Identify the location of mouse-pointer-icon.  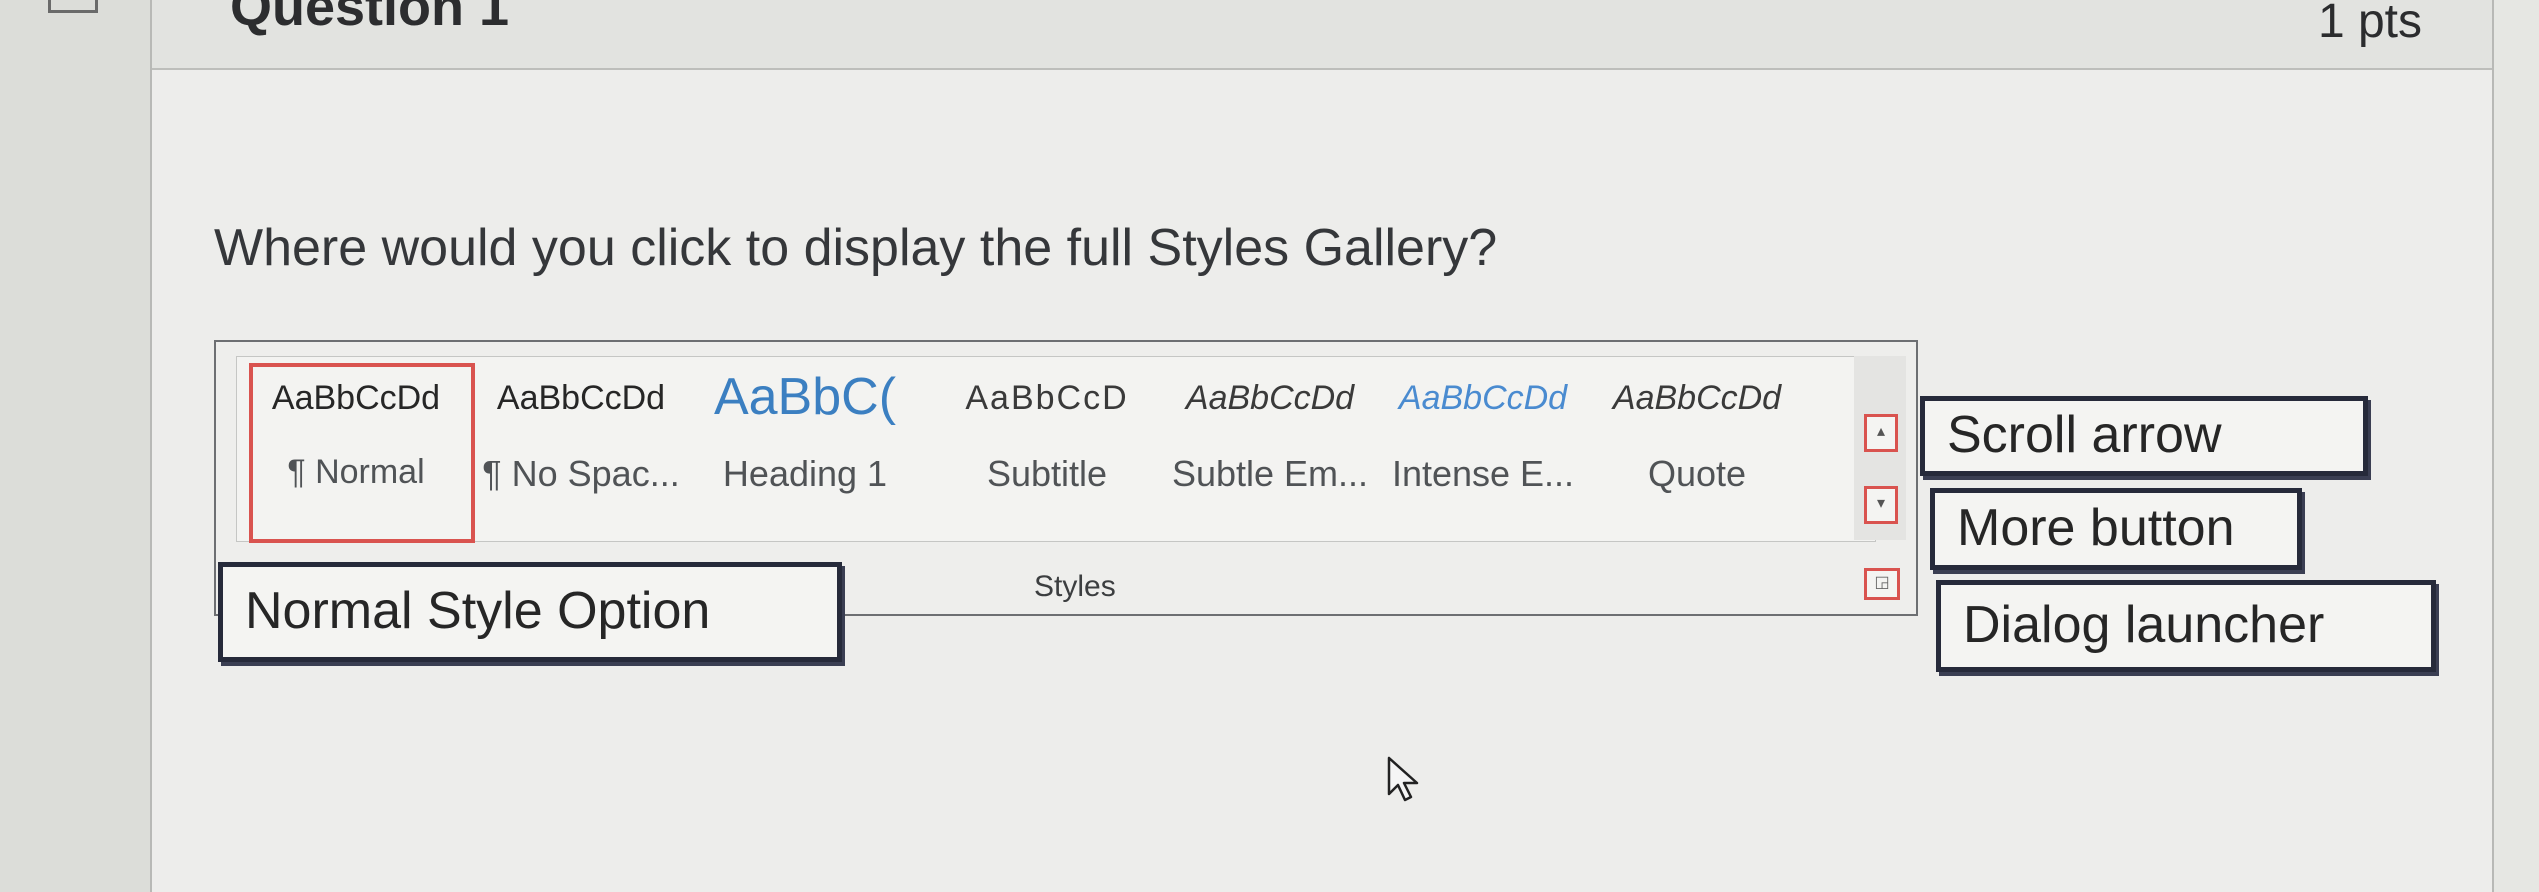
(1403, 779).